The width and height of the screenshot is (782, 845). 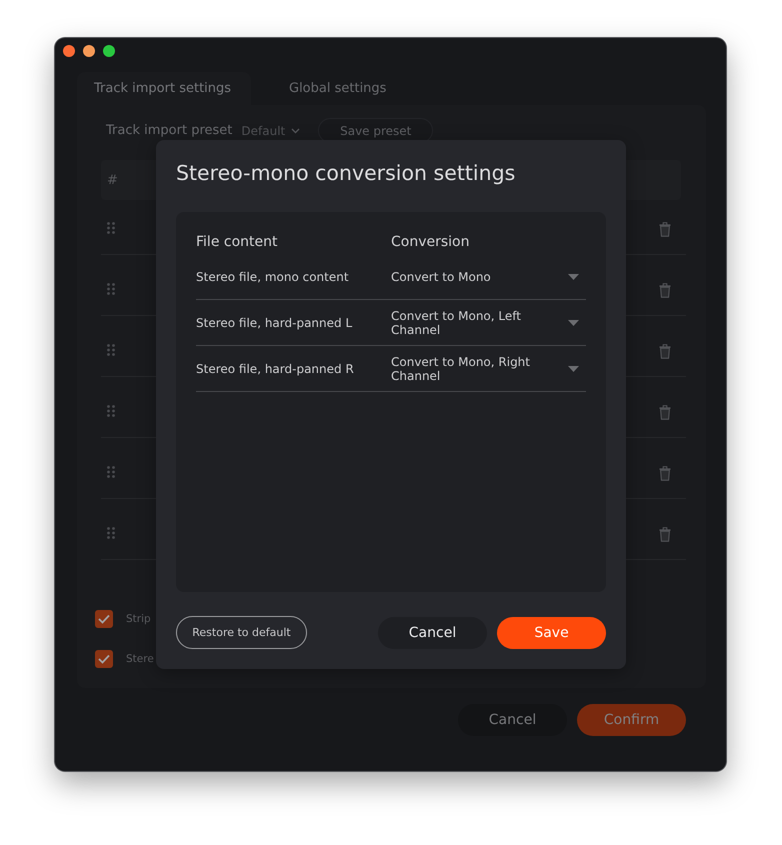 What do you see at coordinates (273, 277) in the screenshot?
I see `table-cell-text: Stereo file, mono content` at bounding box center [273, 277].